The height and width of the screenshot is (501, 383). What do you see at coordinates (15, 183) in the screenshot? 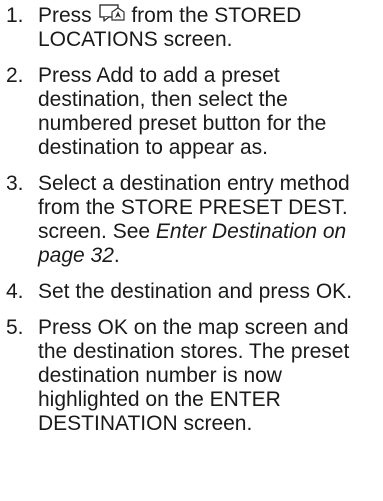
I see `step-number: 3.` at bounding box center [15, 183].